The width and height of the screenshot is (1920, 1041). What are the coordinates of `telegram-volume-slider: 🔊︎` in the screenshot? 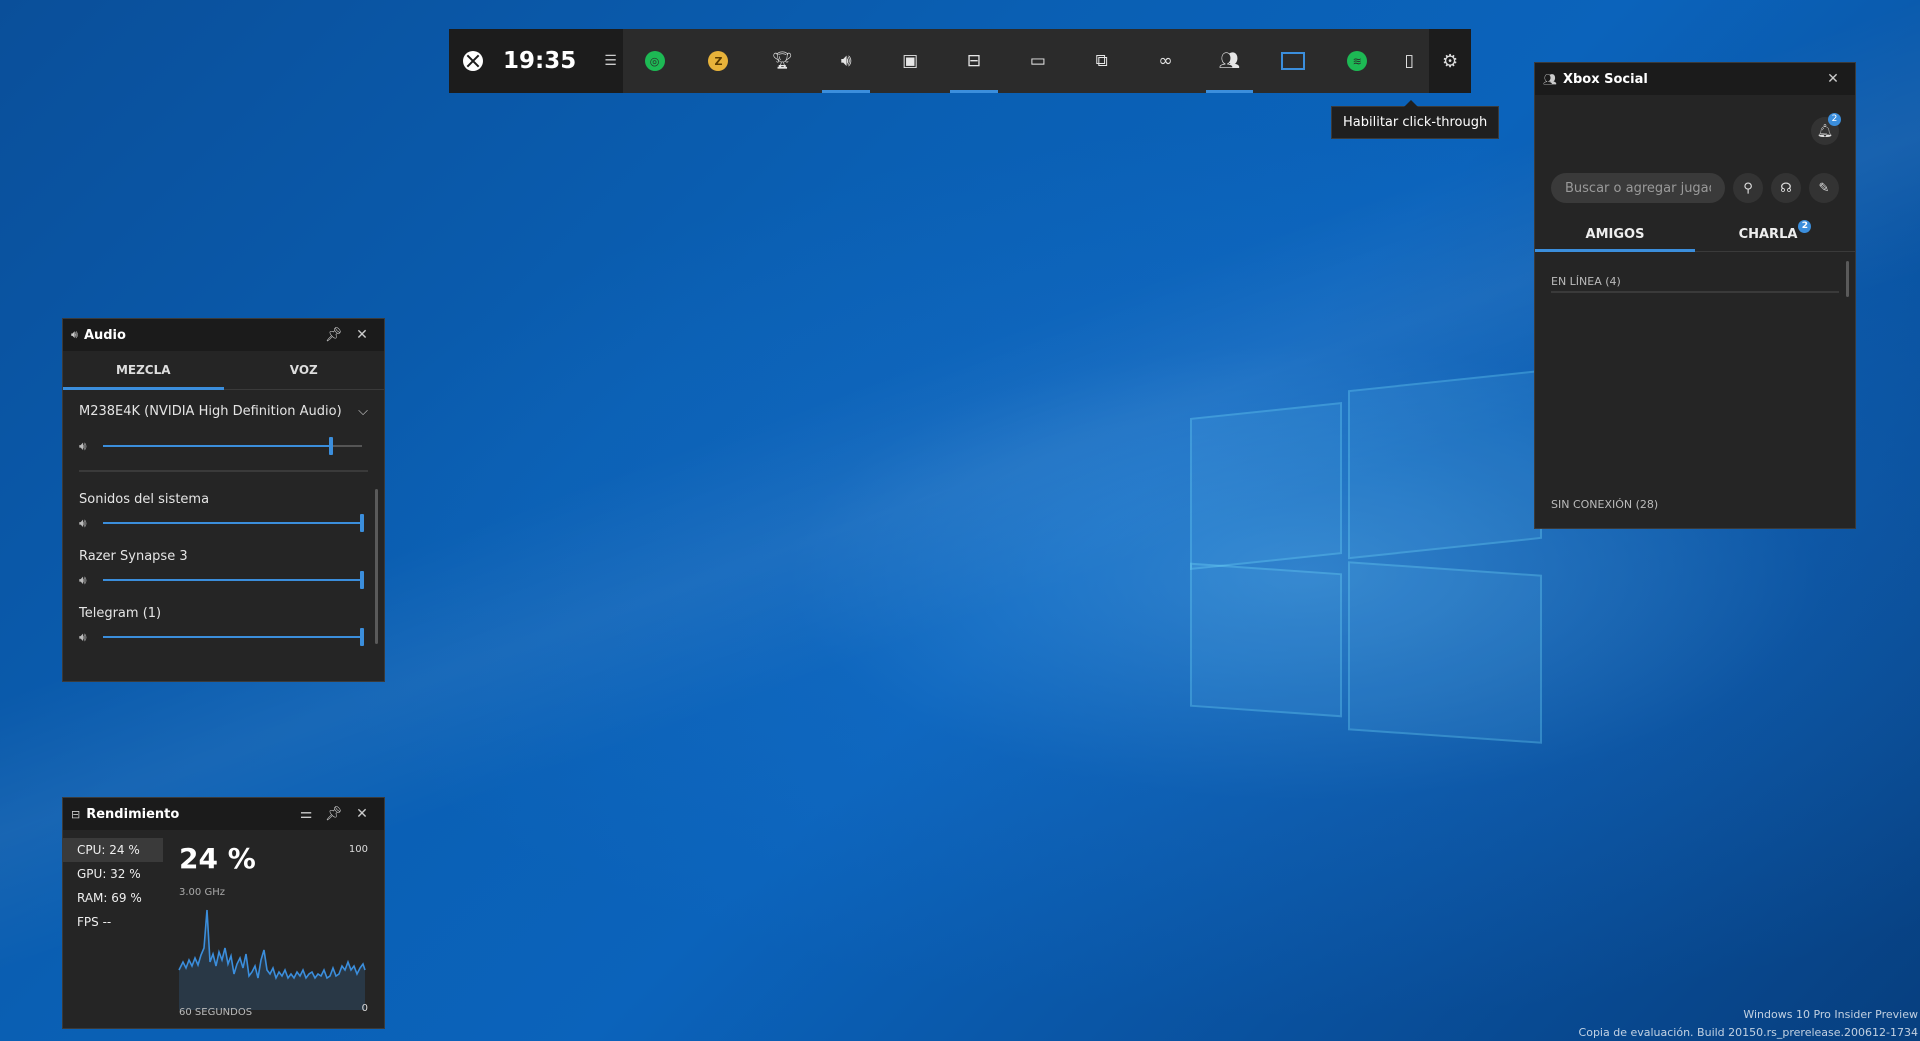 It's located at (223, 637).